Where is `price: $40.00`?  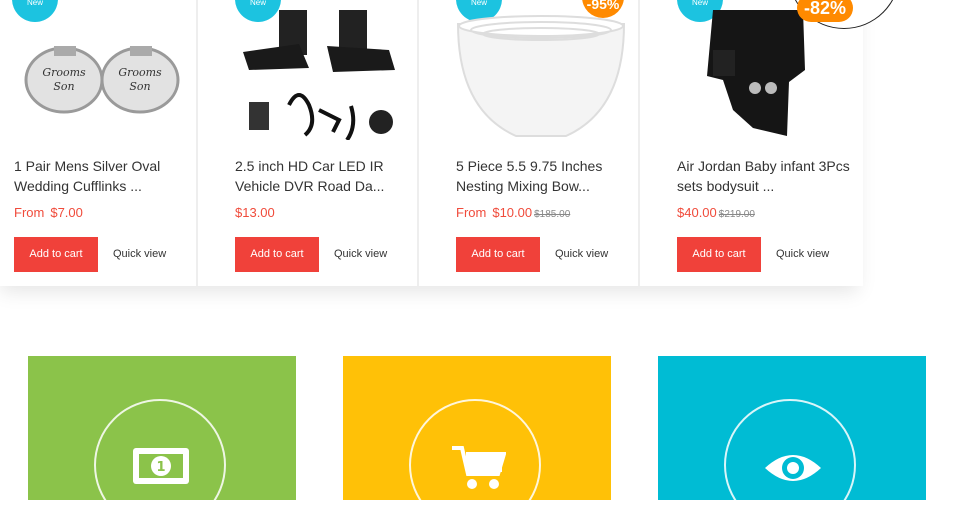 price: $40.00 is located at coordinates (697, 212).